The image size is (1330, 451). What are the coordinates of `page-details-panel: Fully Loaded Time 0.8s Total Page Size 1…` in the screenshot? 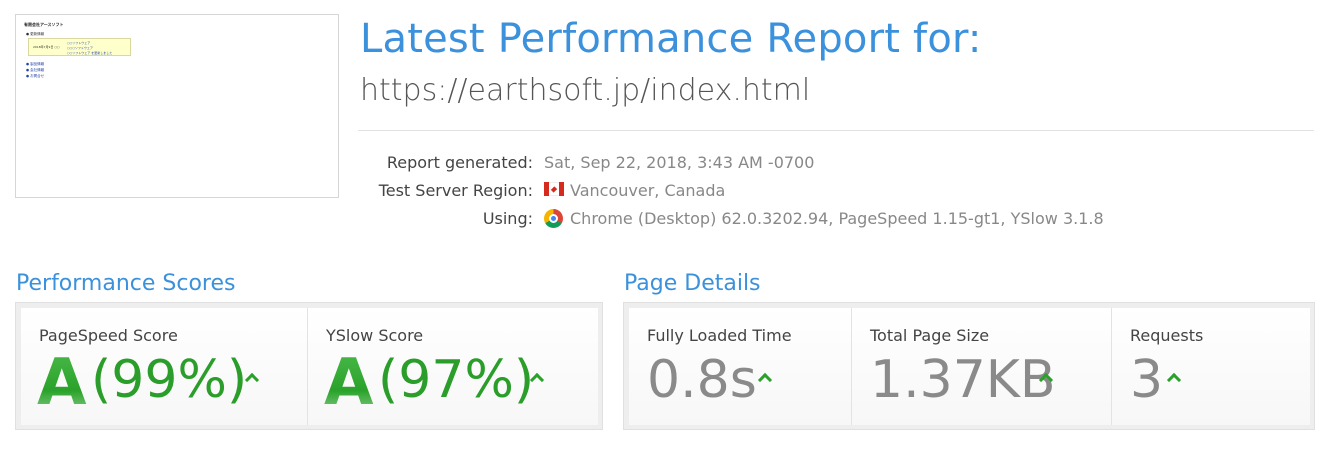 It's located at (969, 366).